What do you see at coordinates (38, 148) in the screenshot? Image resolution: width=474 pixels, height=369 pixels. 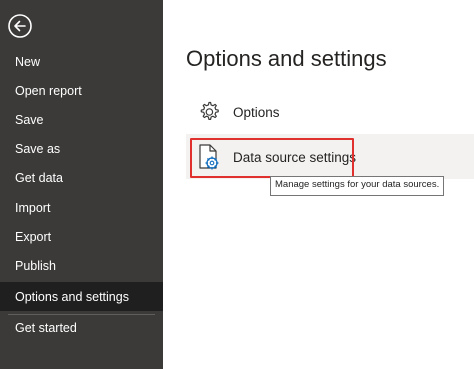 I see `sidebar-item-label: Save as` at bounding box center [38, 148].